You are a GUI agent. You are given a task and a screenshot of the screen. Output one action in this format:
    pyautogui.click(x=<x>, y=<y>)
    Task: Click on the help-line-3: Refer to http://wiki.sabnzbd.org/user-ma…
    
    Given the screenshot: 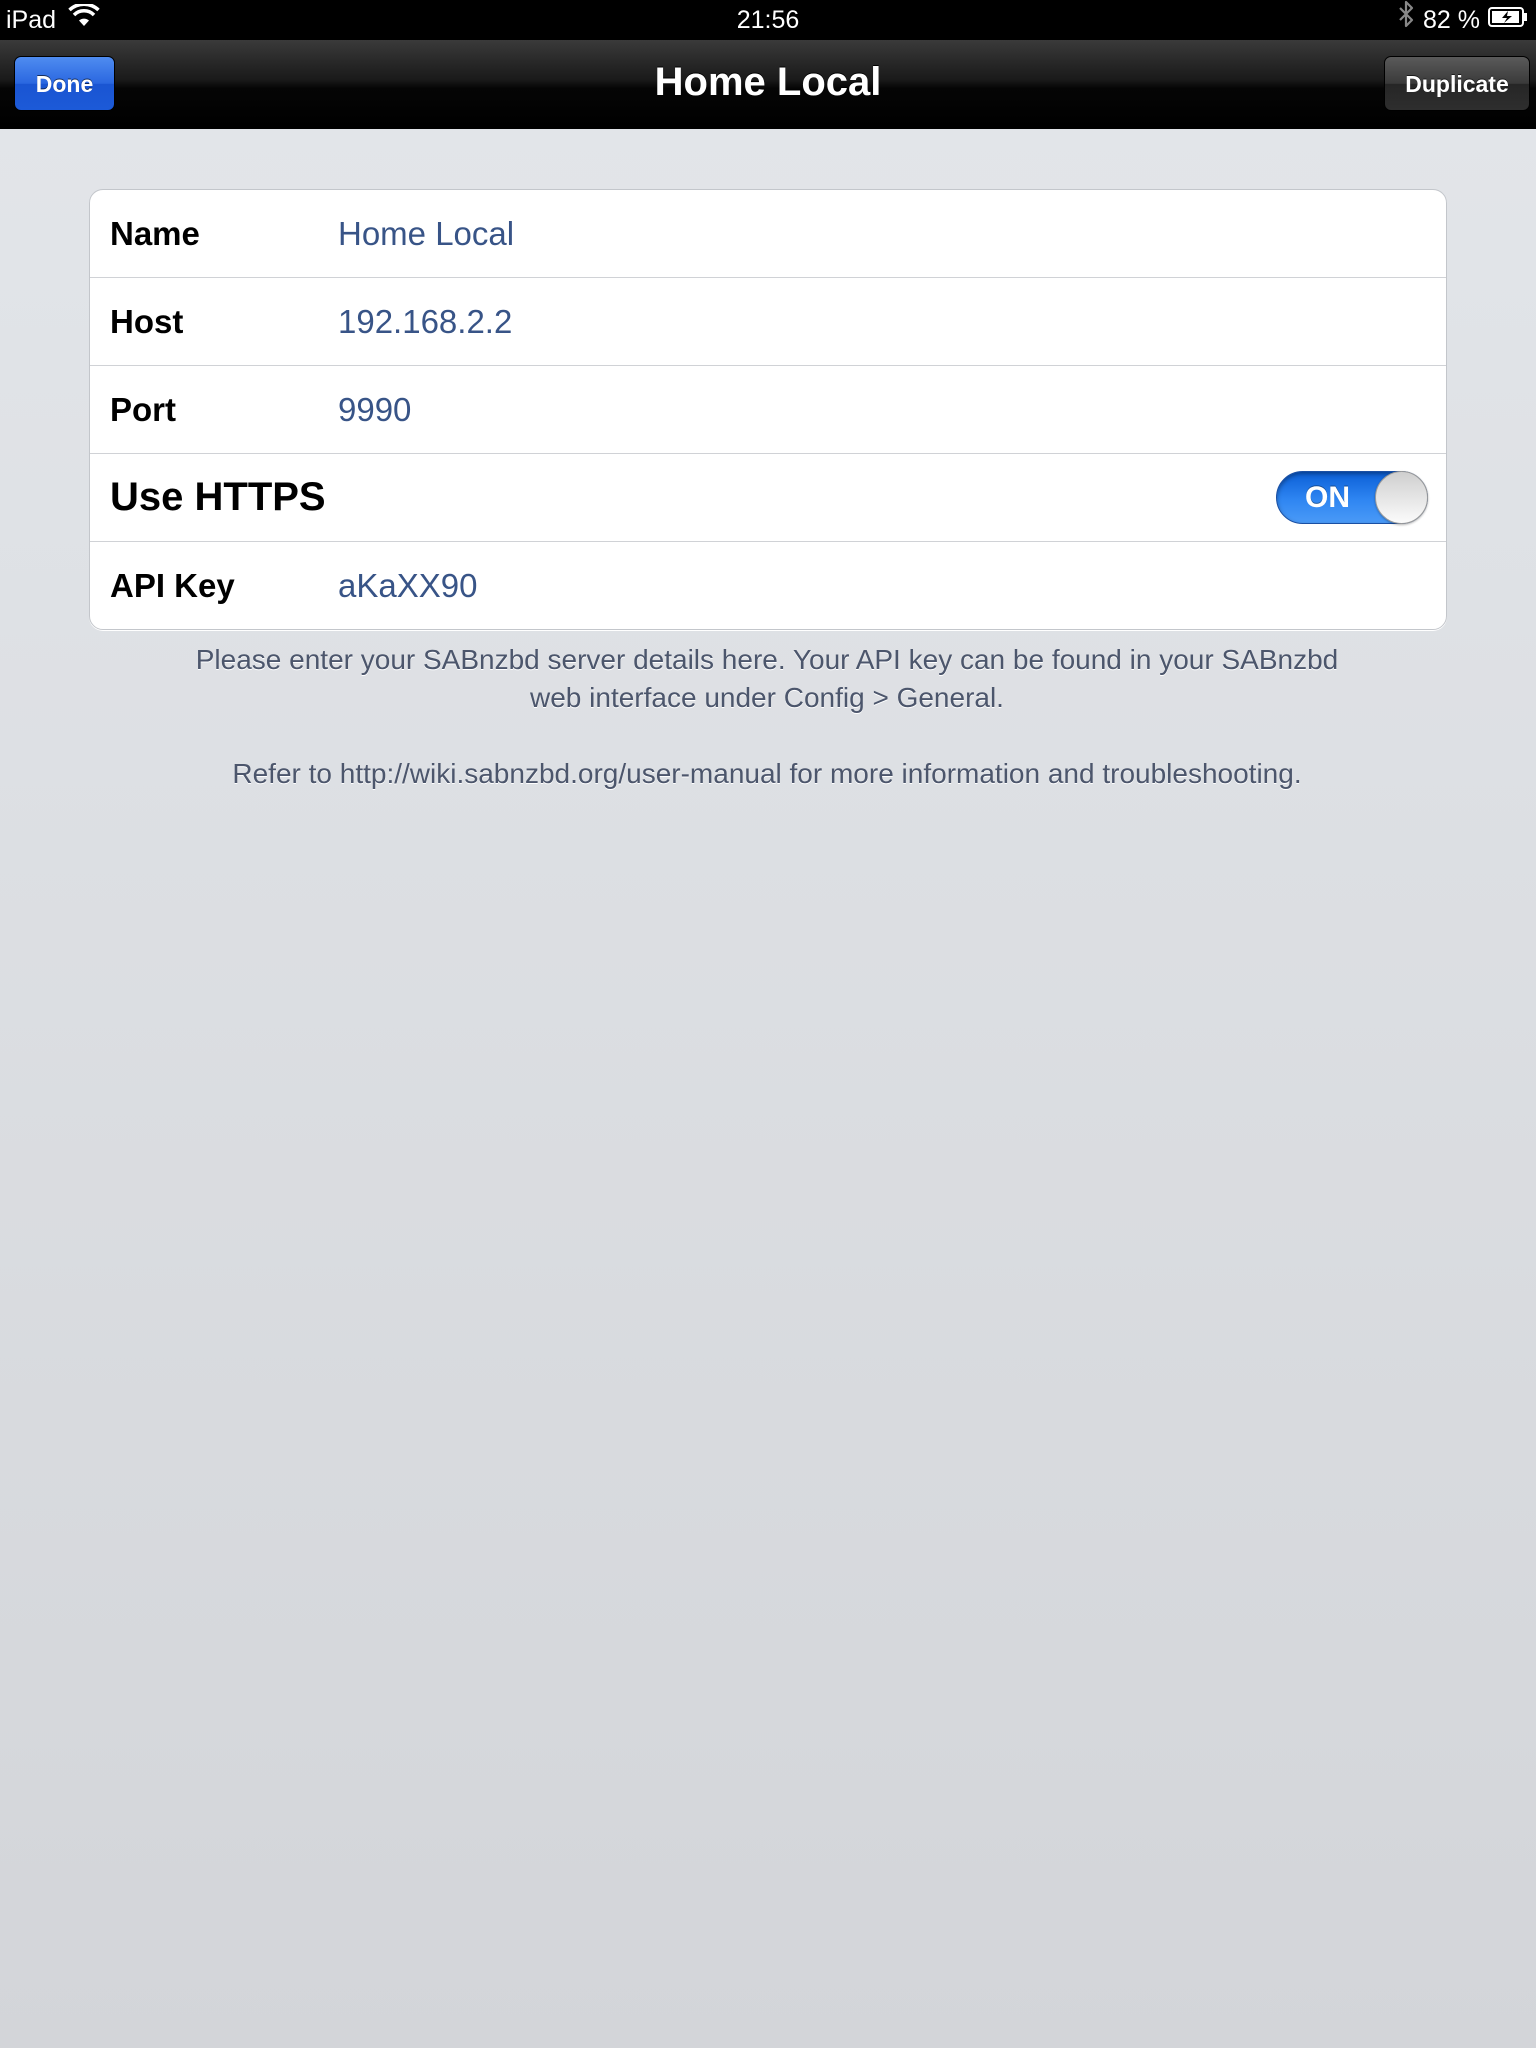 What is the action you would take?
    pyautogui.click(x=767, y=773)
    